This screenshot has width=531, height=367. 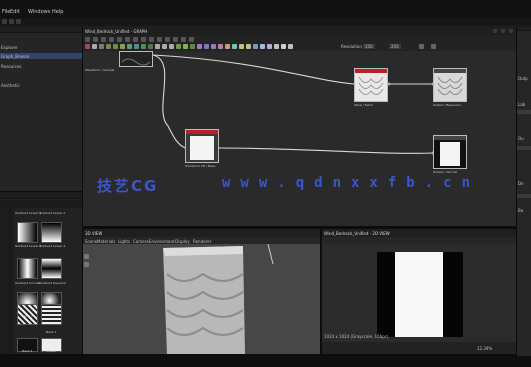 I want to click on menu-edit: Edit, so click(x=15, y=12).